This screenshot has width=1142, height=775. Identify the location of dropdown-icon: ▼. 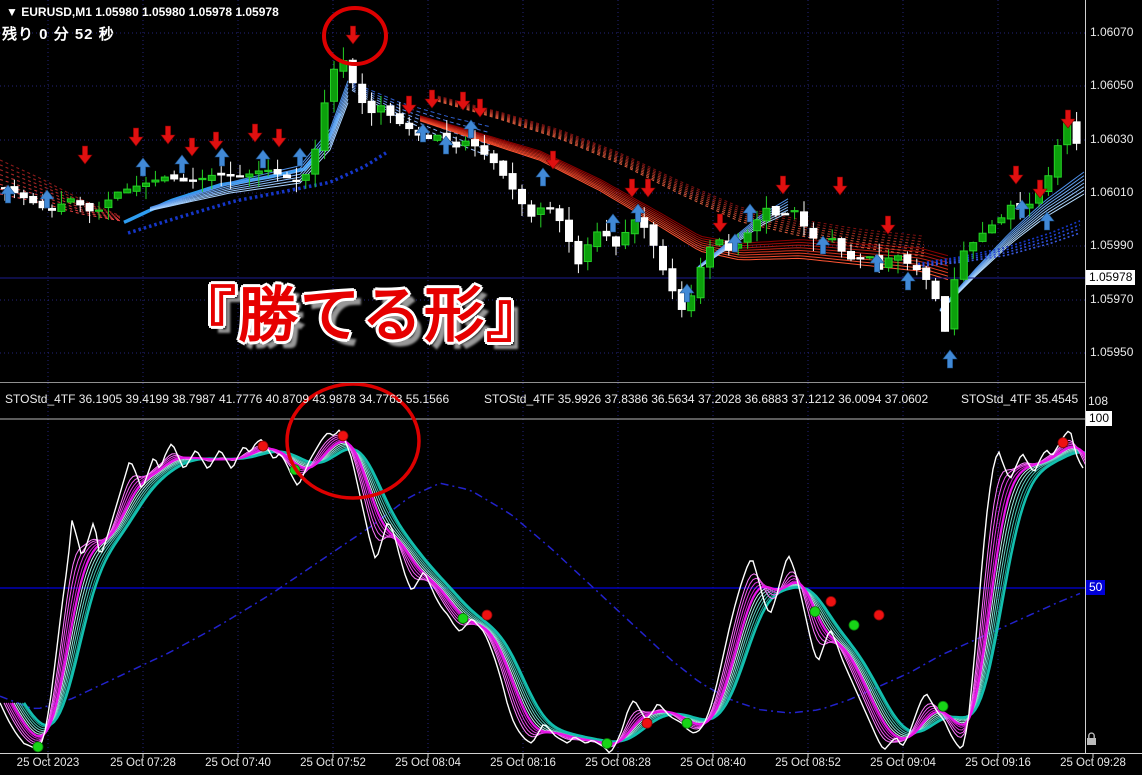
(12, 12).